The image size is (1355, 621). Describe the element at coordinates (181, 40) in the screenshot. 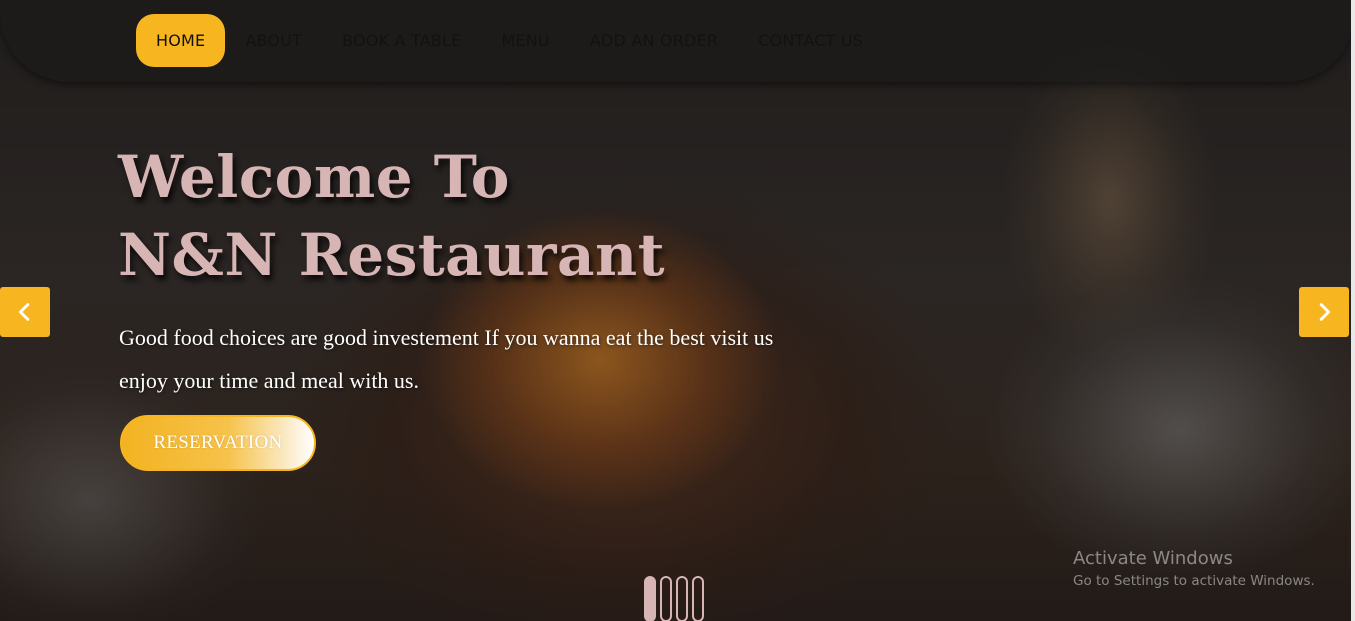

I see `nav-home: HOME` at that location.